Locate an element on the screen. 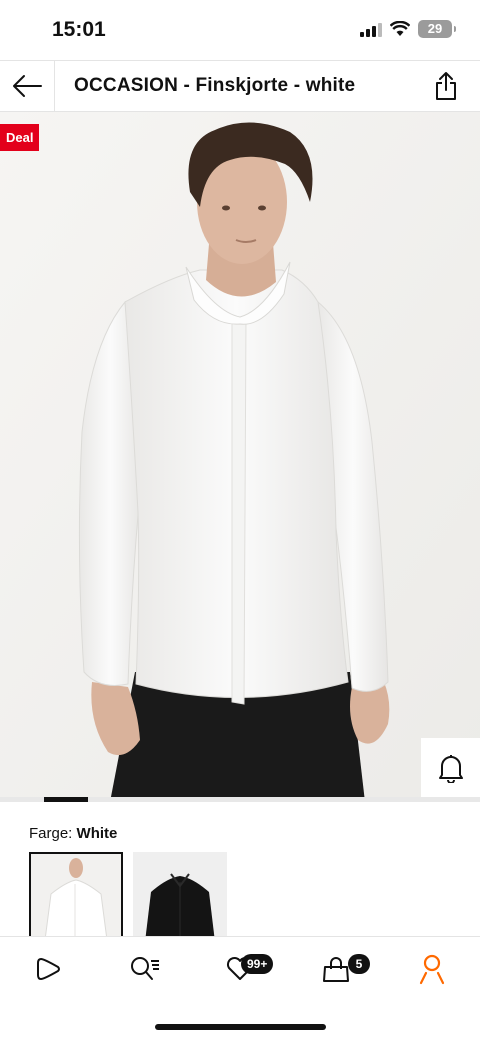 This screenshot has height=1039, width=480. status-bar: 15:01 29 is located at coordinates (240, 30).